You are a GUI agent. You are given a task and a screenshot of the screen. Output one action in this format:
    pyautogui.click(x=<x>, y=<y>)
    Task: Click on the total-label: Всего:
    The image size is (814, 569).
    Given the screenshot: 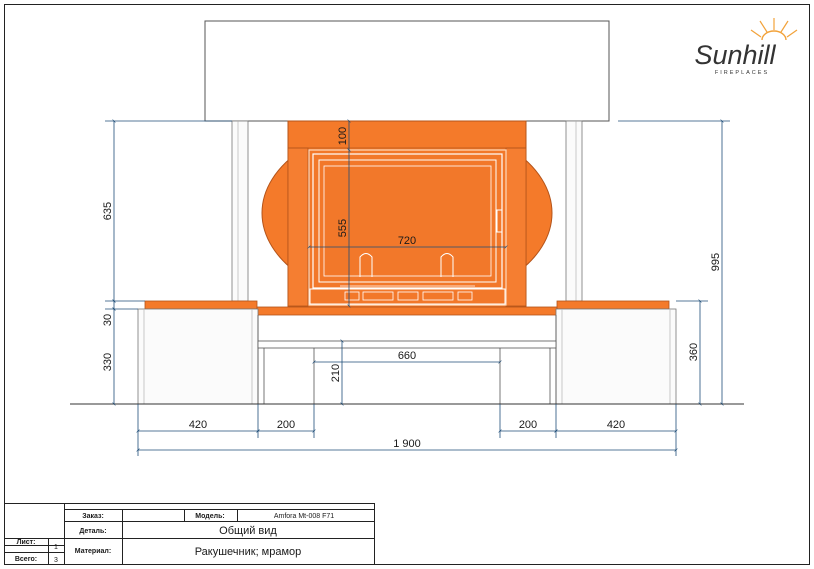 What is the action you would take?
    pyautogui.click(x=26, y=559)
    